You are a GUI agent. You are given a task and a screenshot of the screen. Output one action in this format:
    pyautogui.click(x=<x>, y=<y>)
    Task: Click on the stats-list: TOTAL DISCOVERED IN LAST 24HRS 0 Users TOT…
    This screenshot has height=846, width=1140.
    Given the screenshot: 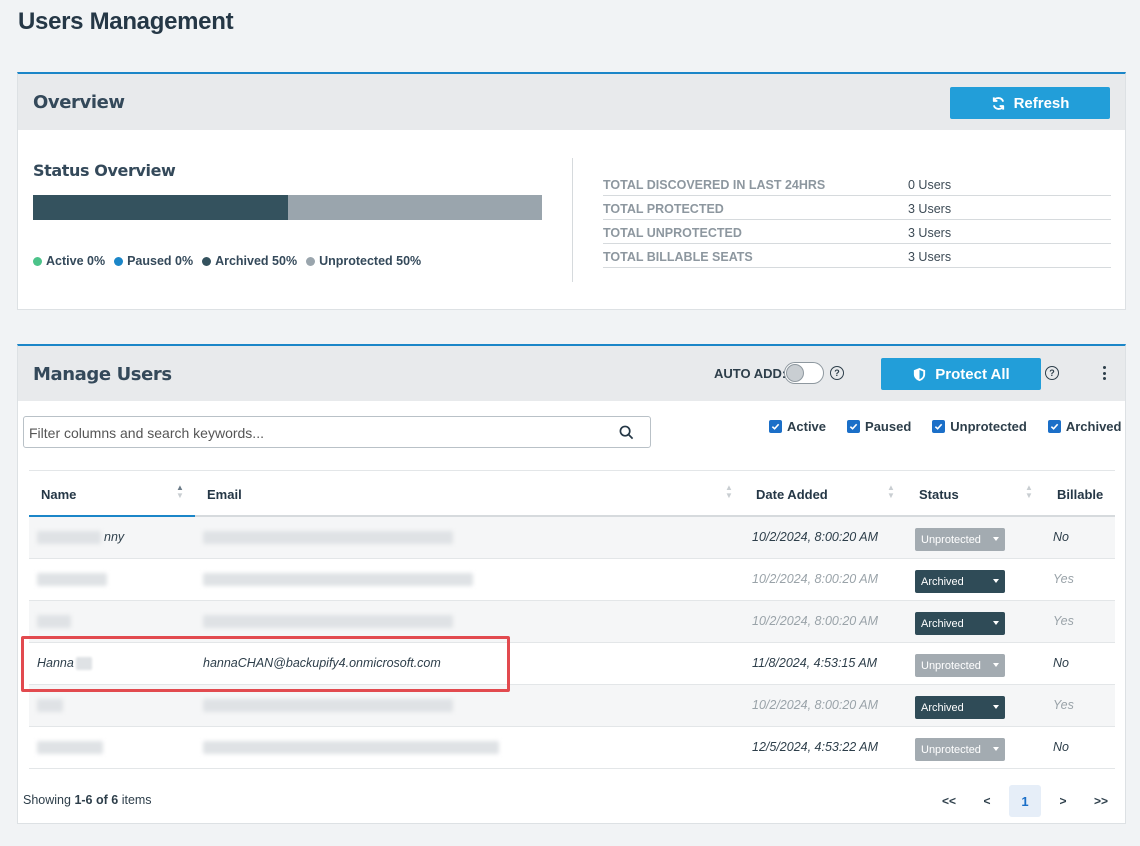 What is the action you would take?
    pyautogui.click(x=857, y=220)
    